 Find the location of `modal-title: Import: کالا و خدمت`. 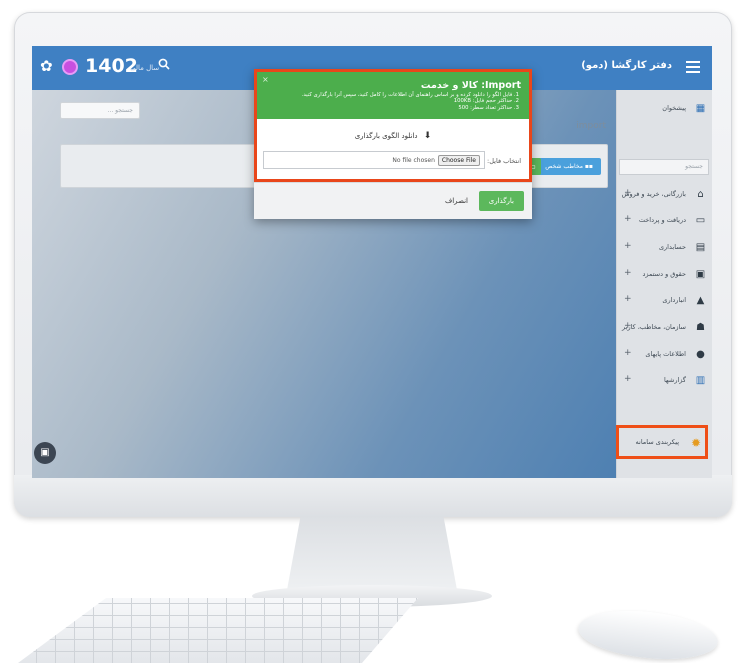

modal-title: Import: کالا و خدمت is located at coordinates (470, 85).